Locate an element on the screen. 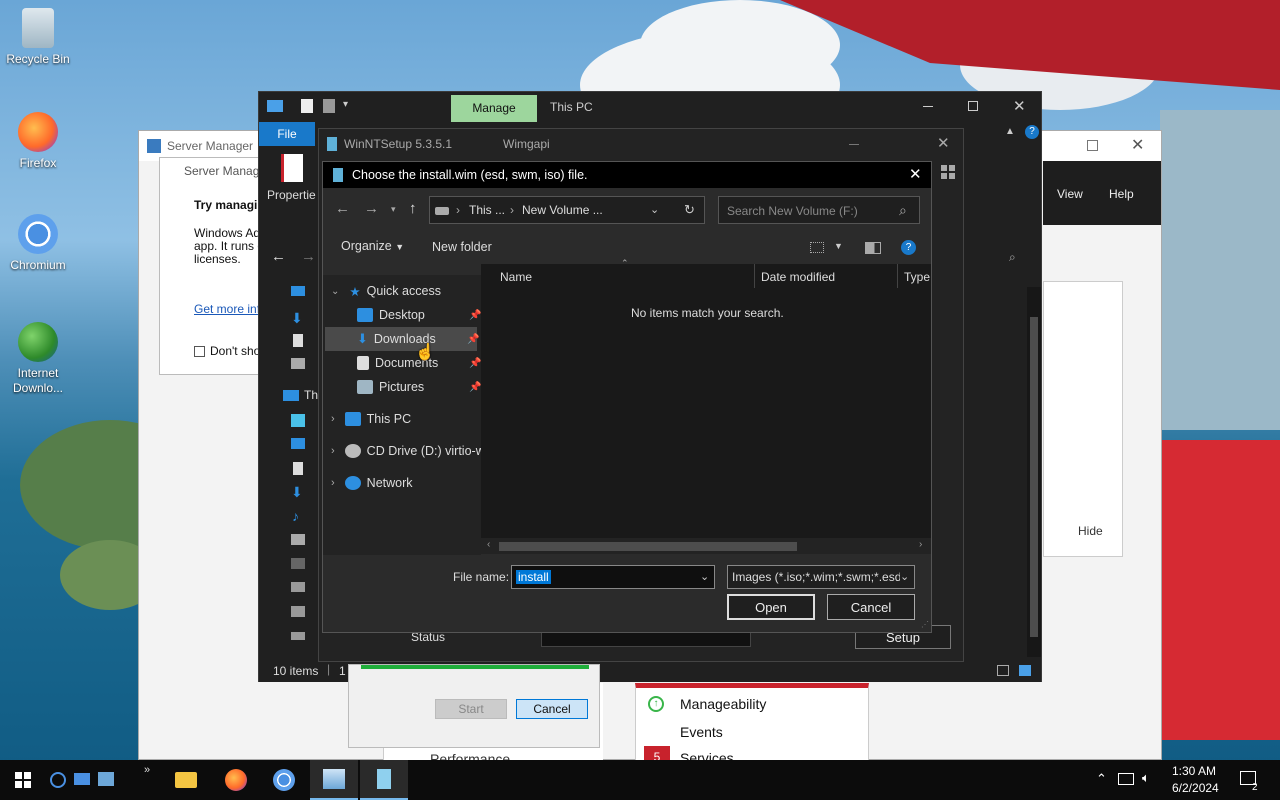 The height and width of the screenshot is (800, 1280). recycle-bin-desktop-icon: Recycle Bin is located at coordinates (38, 37).